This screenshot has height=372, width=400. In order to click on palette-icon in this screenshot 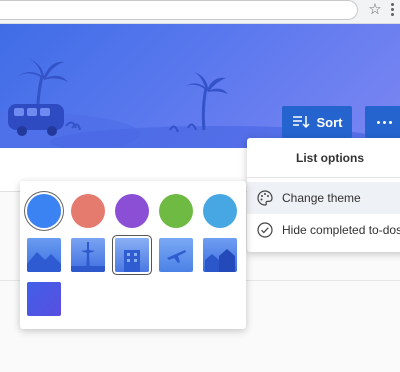, I will do `click(265, 198)`.